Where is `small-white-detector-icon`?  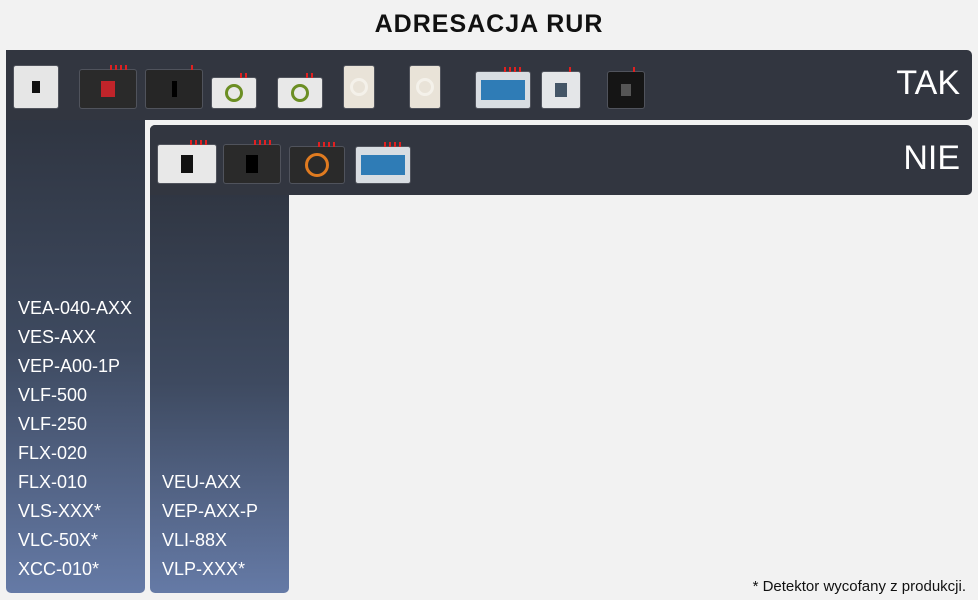 small-white-detector-icon is located at coordinates (561, 85).